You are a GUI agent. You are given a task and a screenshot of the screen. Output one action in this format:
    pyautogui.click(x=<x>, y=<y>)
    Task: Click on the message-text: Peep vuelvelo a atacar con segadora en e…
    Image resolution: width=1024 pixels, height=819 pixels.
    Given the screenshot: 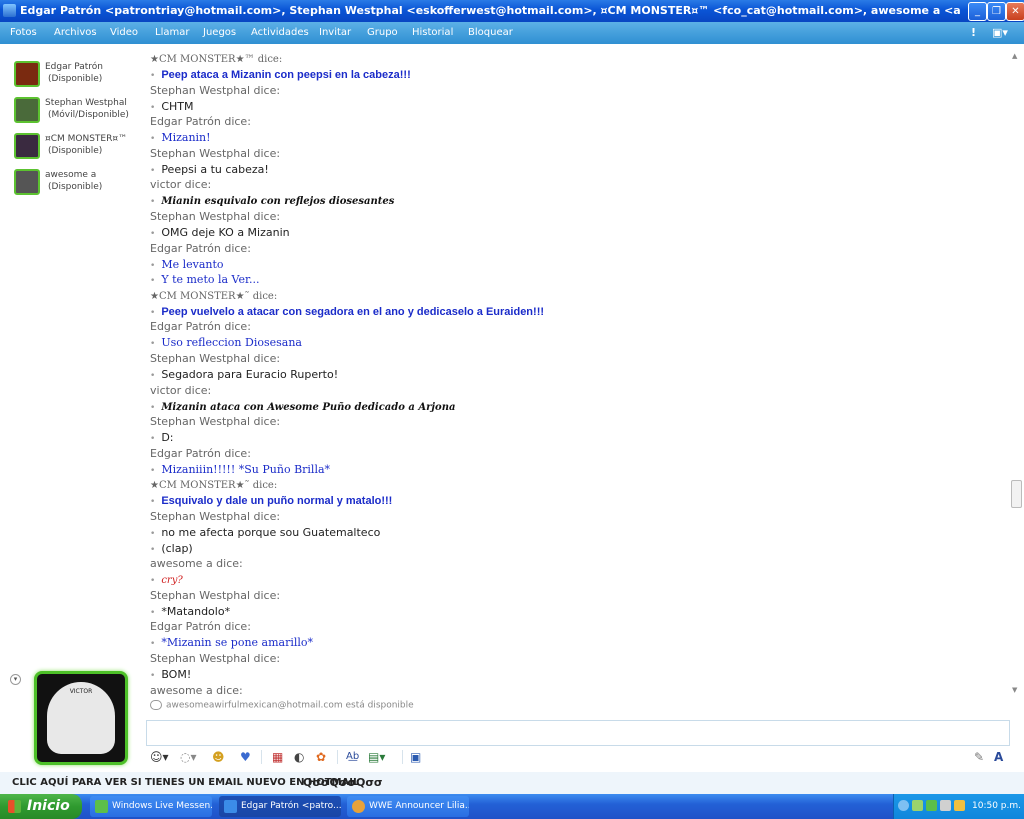 What is the action you would take?
    pyautogui.click(x=353, y=311)
    